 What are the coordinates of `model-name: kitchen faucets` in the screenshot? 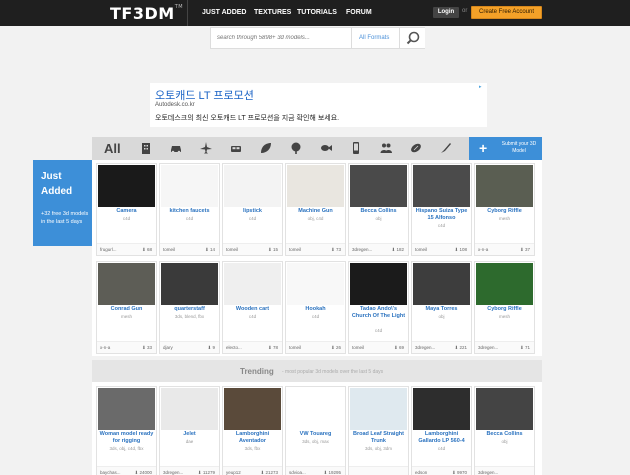 It's located at (189, 211).